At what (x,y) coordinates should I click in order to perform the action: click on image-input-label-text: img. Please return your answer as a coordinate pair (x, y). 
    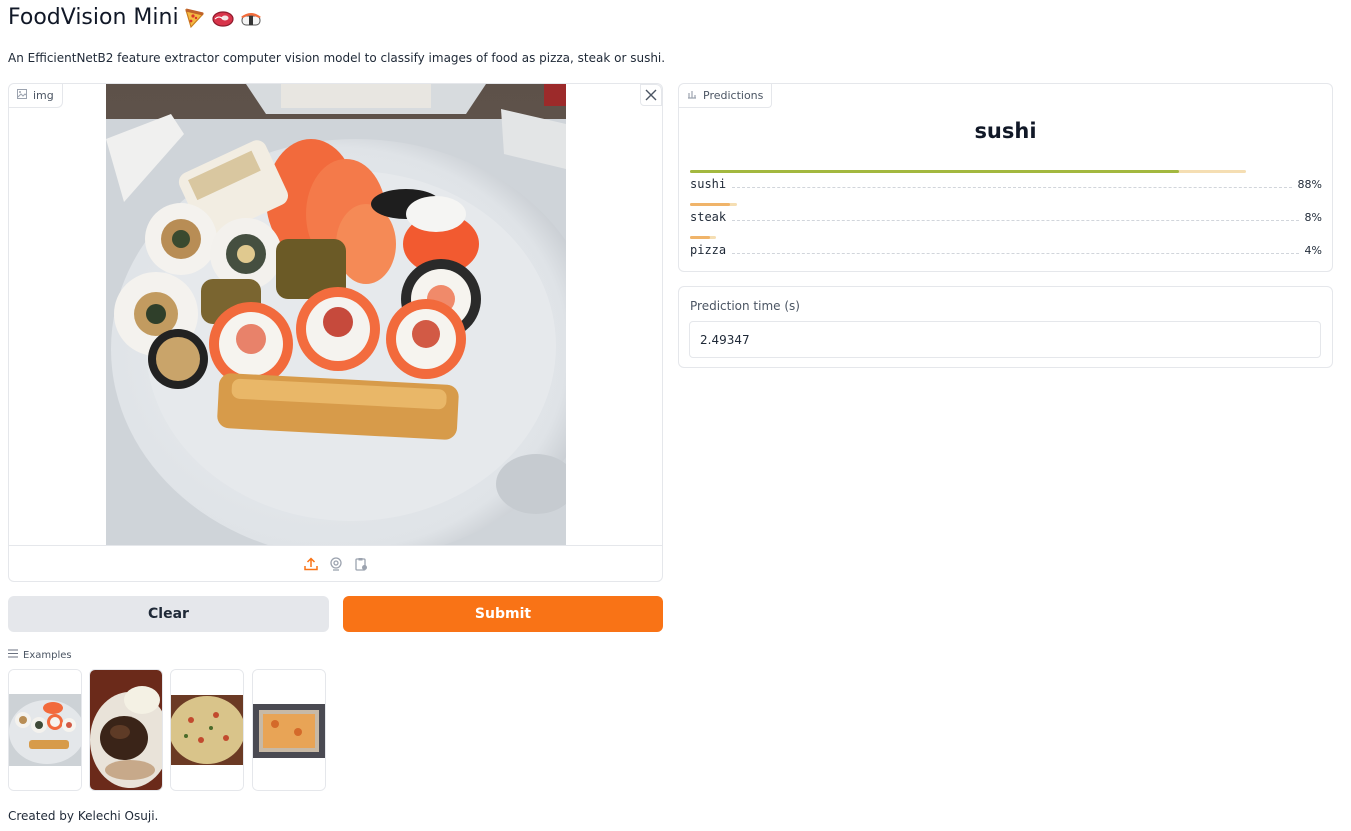
    Looking at the image, I should click on (43, 95).